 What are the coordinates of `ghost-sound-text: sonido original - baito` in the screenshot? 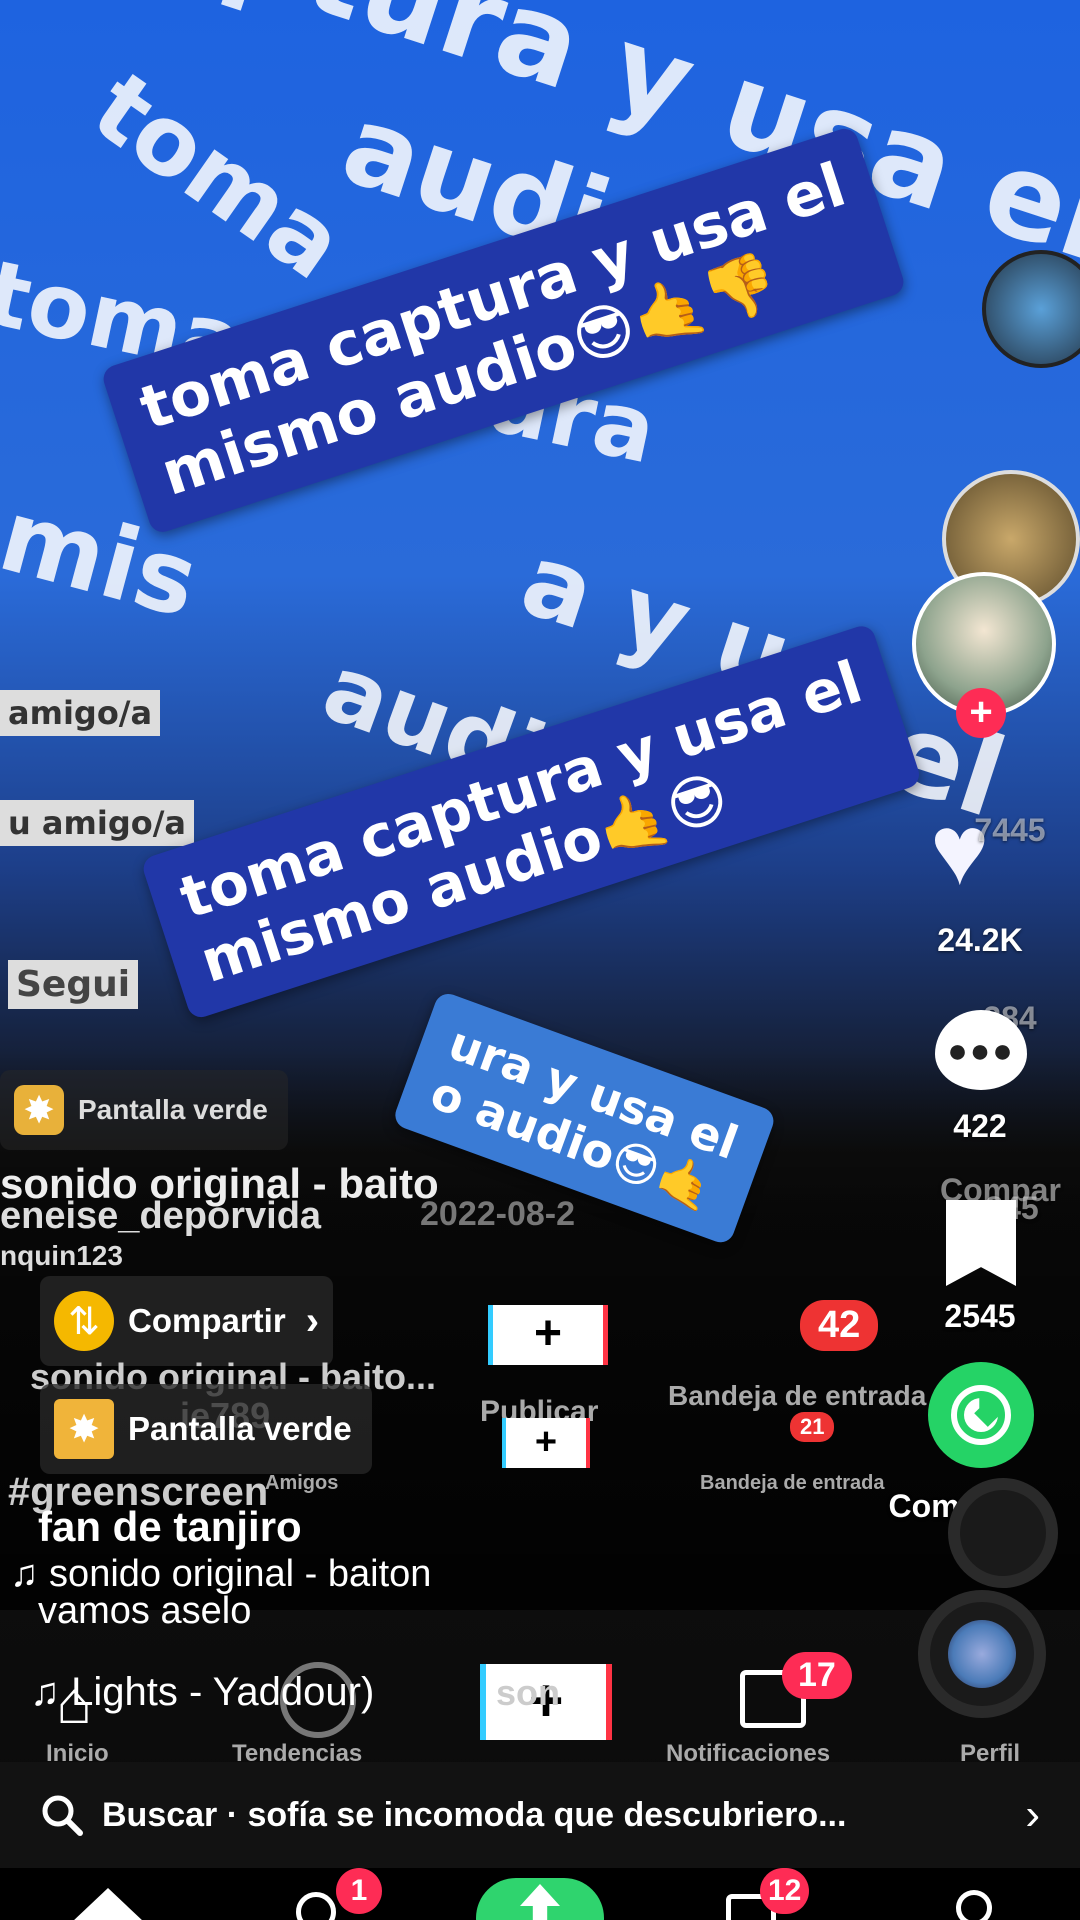 It's located at (219, 1183).